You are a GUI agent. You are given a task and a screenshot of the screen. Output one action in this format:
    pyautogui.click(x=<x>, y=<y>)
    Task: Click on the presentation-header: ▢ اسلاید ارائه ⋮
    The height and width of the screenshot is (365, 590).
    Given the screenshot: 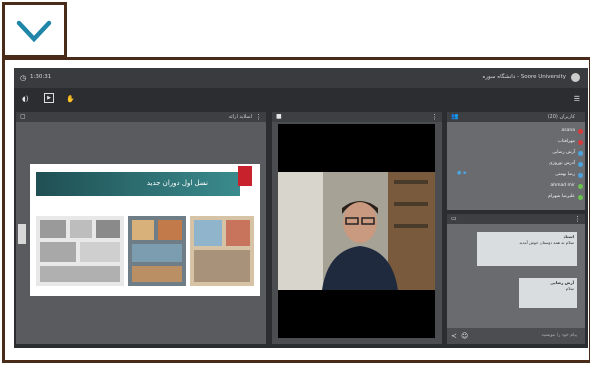 What is the action you would take?
    pyautogui.click(x=141, y=117)
    